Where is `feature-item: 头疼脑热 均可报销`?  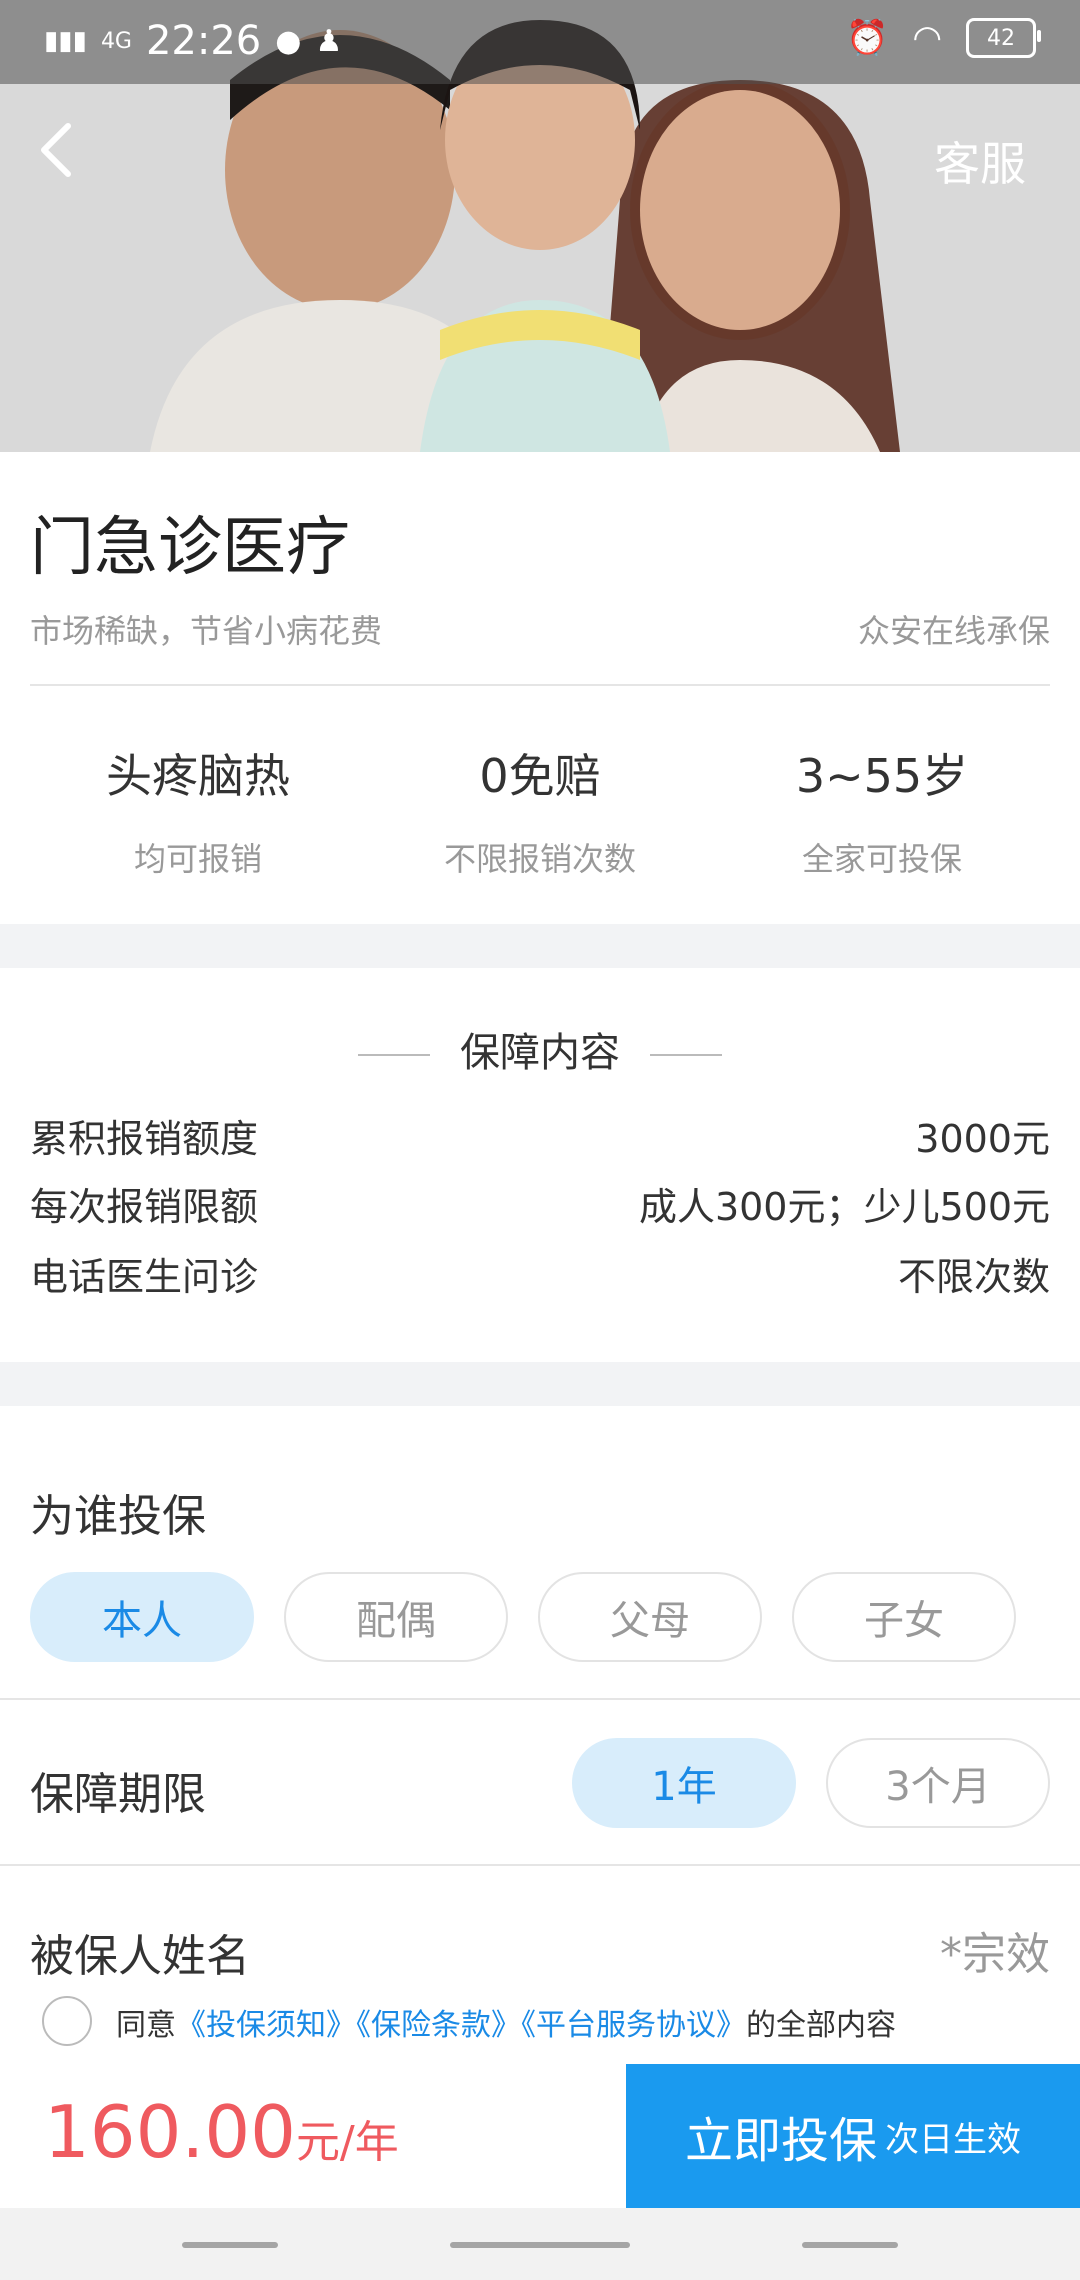
feature-item: 头疼脑热 均可报销 is located at coordinates (198, 810).